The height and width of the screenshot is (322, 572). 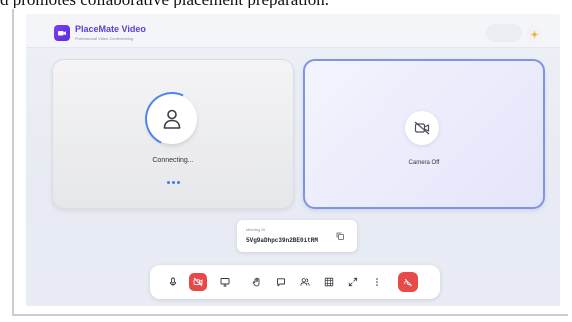 I want to click on more-options-button, so click(x=377, y=282).